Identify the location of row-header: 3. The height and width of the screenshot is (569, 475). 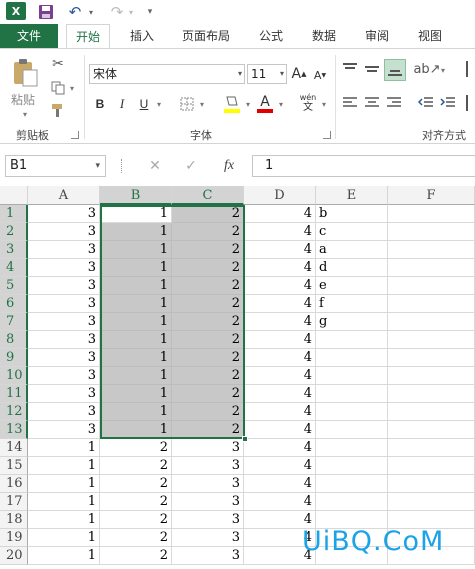
(14, 250).